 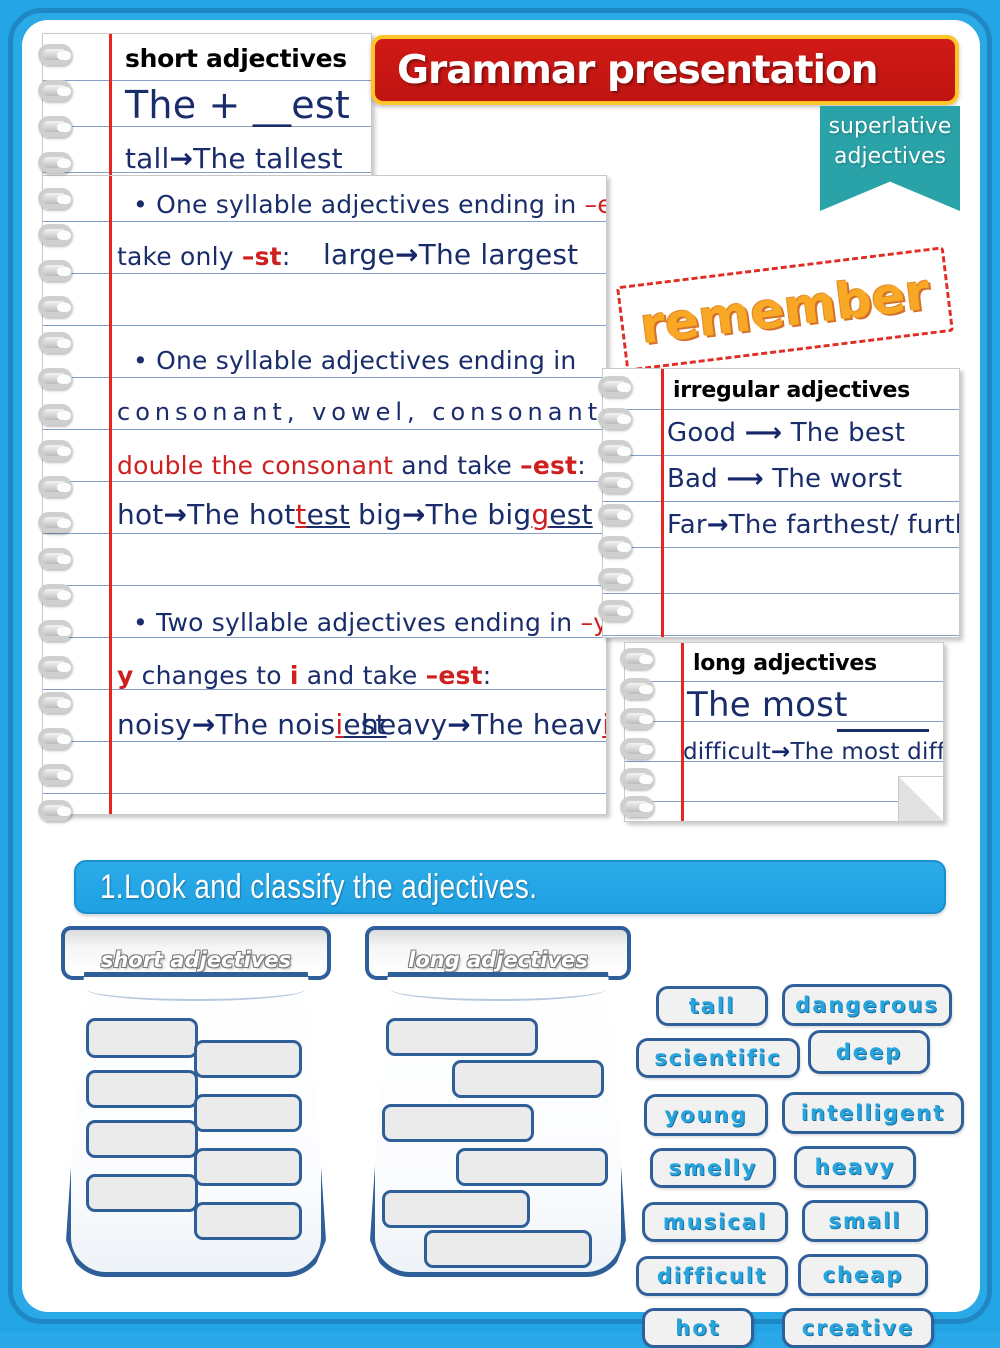 I want to click on jar-short-adjectives: short adjectives, so click(x=196, y=1101).